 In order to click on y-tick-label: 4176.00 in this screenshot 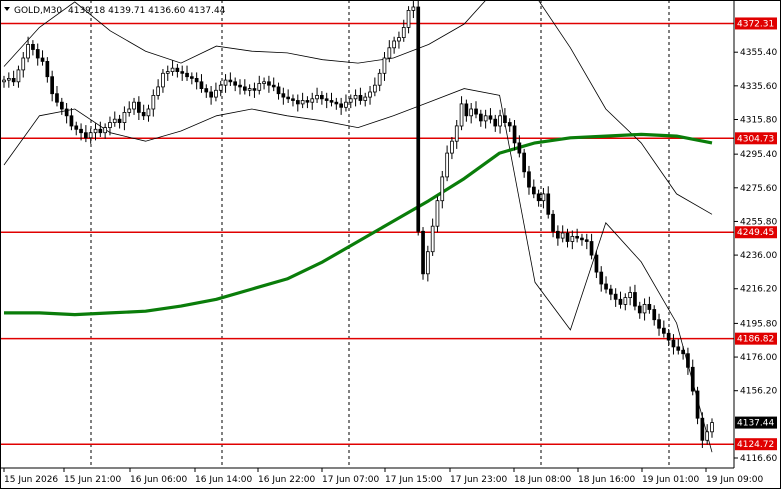, I will do `click(758, 358)`.